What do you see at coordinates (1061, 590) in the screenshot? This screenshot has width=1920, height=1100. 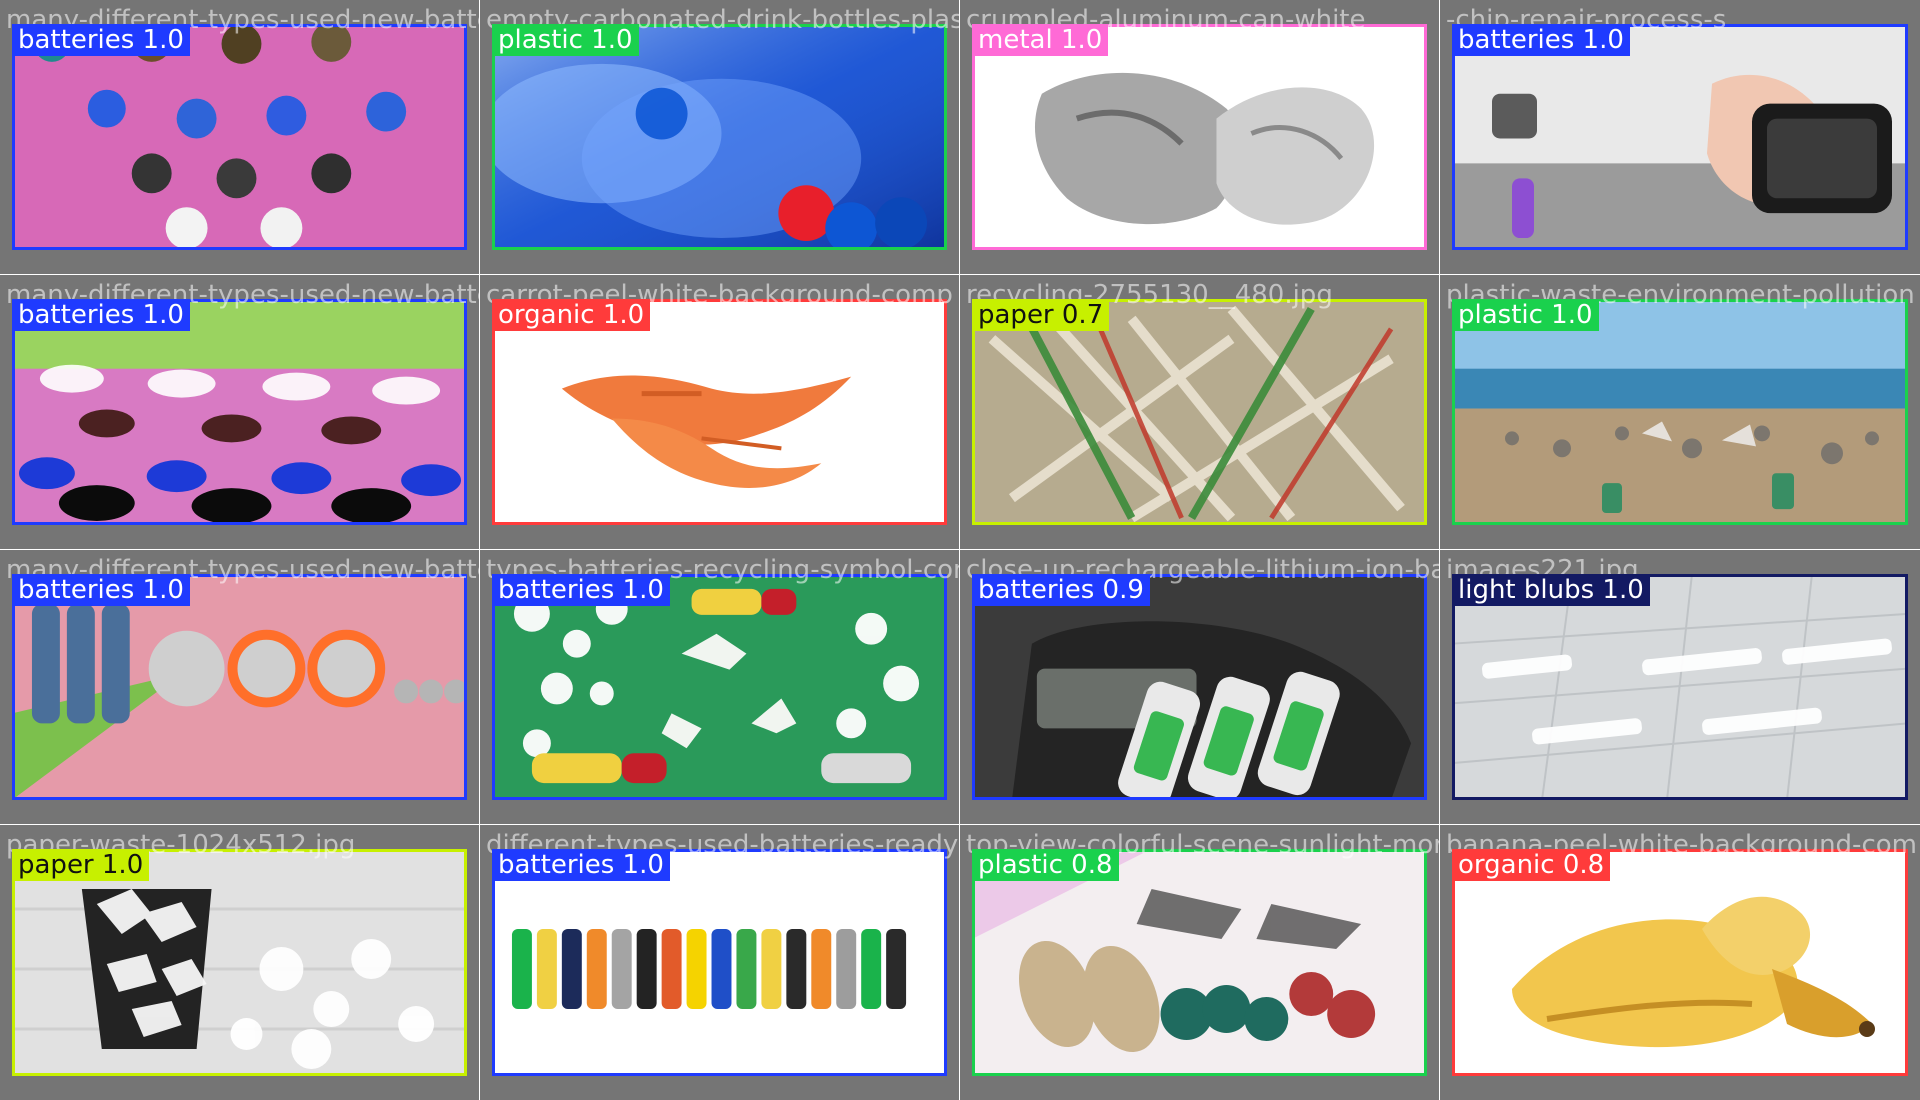 I see `detection-label: batteries 0.9` at bounding box center [1061, 590].